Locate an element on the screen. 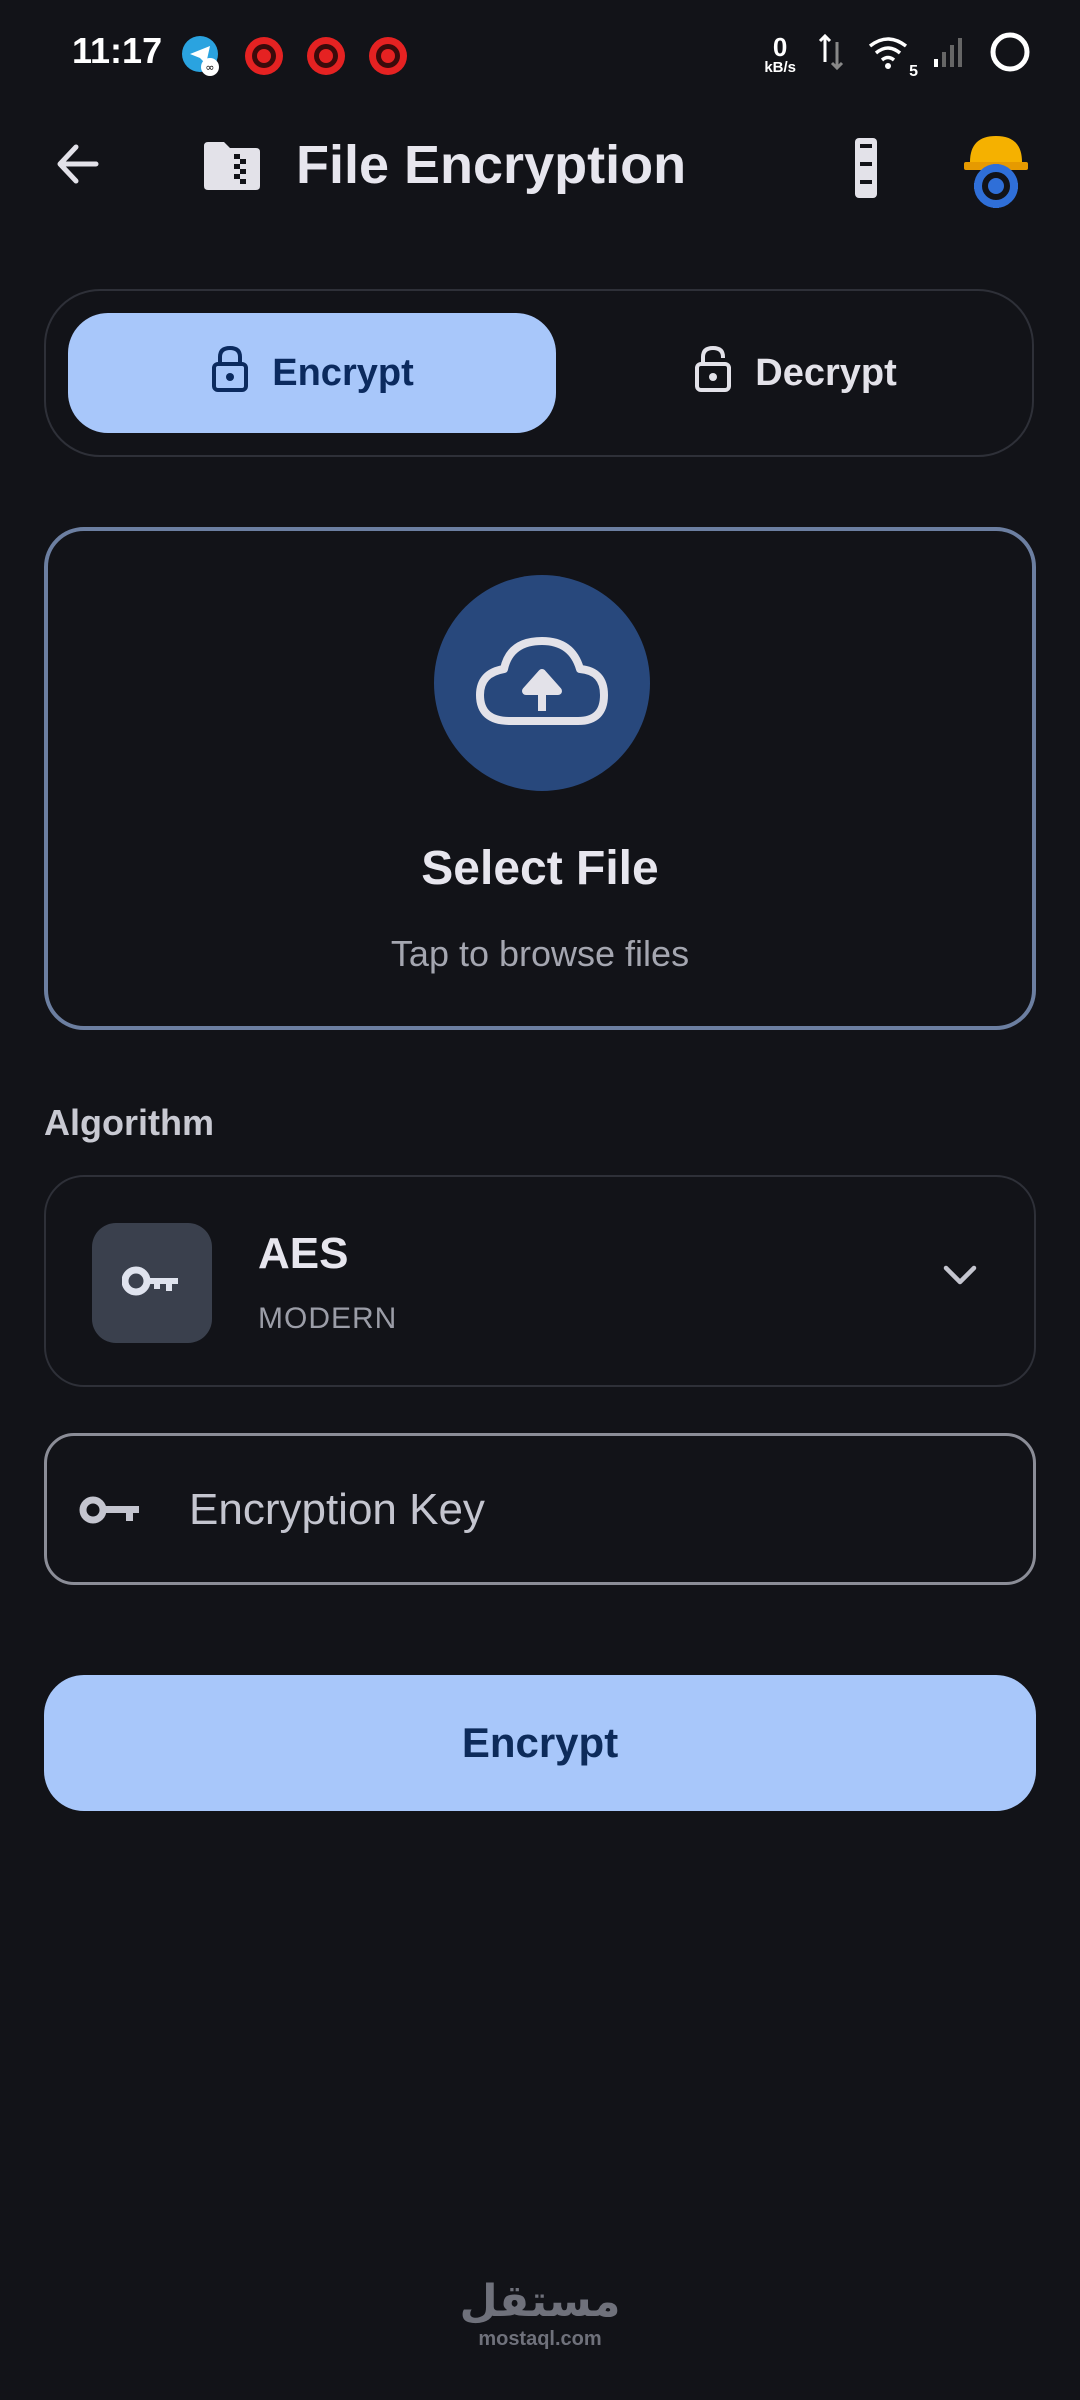 Image resolution: width=1080 pixels, height=2400 pixels. tab-decrypt-label: Decrypt is located at coordinates (826, 372).